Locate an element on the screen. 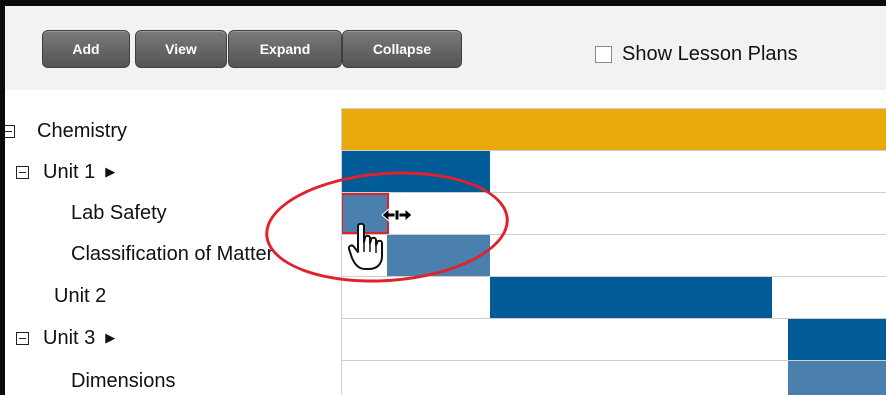 The width and height of the screenshot is (886, 395). tree-label-unit-1: Unit 1 is located at coordinates (69, 171).